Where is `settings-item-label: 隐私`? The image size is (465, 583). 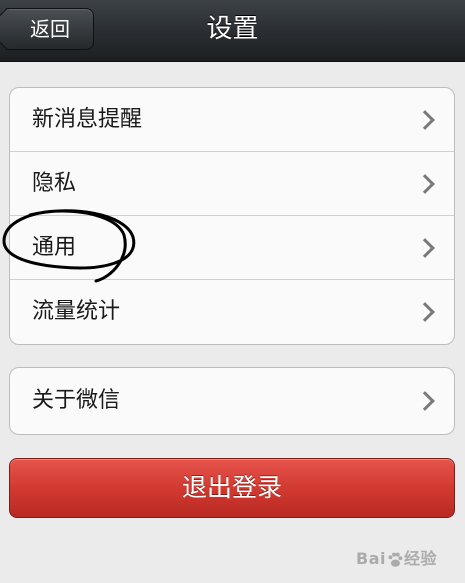 settings-item-label: 隐私 is located at coordinates (54, 183).